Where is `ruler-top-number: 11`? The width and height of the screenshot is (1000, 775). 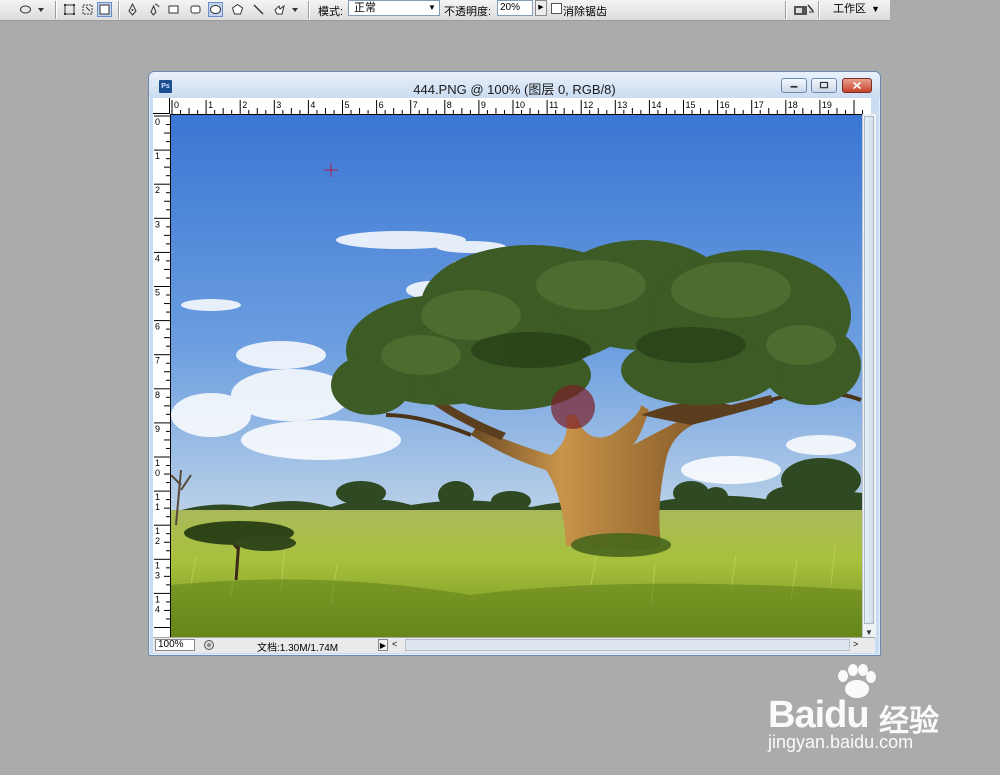
ruler-top-number: 11 is located at coordinates (553, 105).